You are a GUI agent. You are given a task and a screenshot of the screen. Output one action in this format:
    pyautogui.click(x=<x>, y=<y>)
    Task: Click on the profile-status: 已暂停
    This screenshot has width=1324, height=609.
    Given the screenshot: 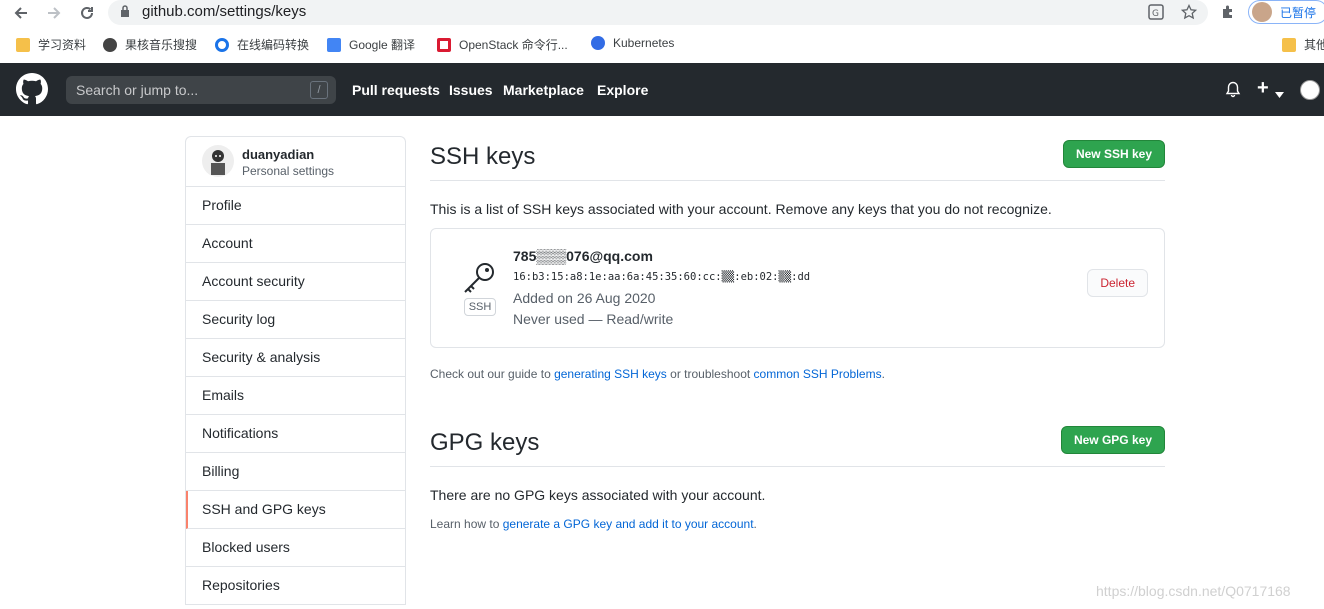 What is the action you would take?
    pyautogui.click(x=1298, y=12)
    